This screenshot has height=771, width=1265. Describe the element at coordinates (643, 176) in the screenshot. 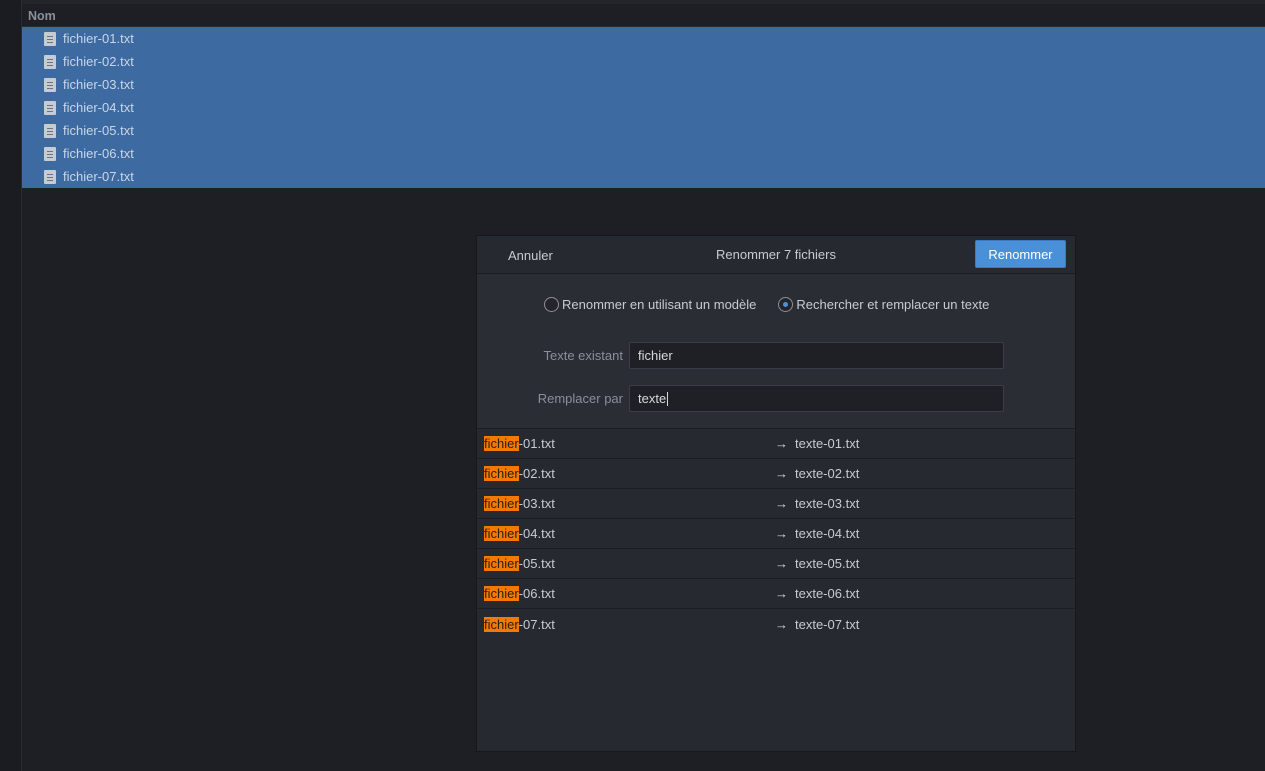

I see `file-row: fichier-07.txt` at that location.